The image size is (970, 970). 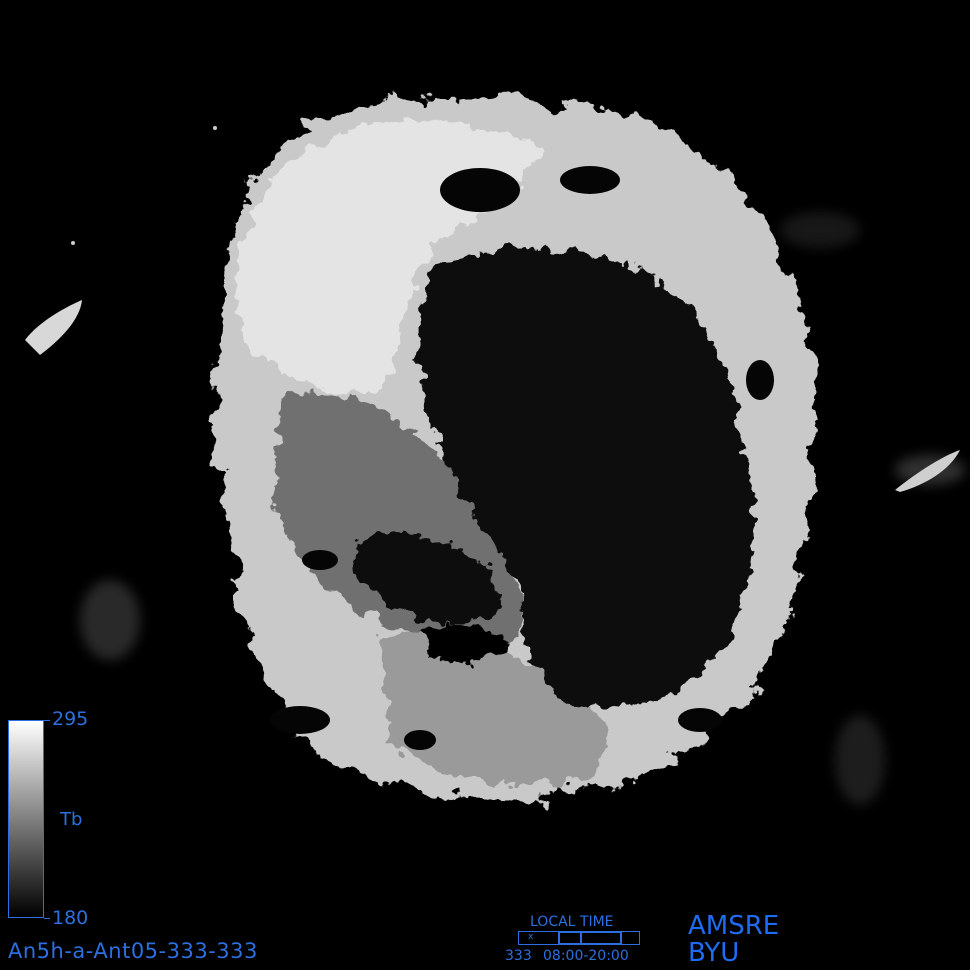 I want to click on sensor-label: AMSRE, so click(x=734, y=926).